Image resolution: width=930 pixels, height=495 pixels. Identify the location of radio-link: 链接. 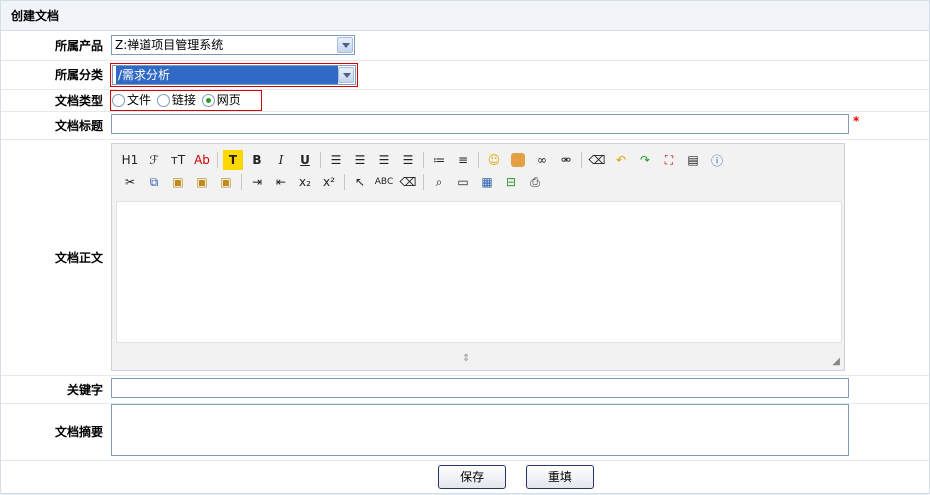
(176, 100).